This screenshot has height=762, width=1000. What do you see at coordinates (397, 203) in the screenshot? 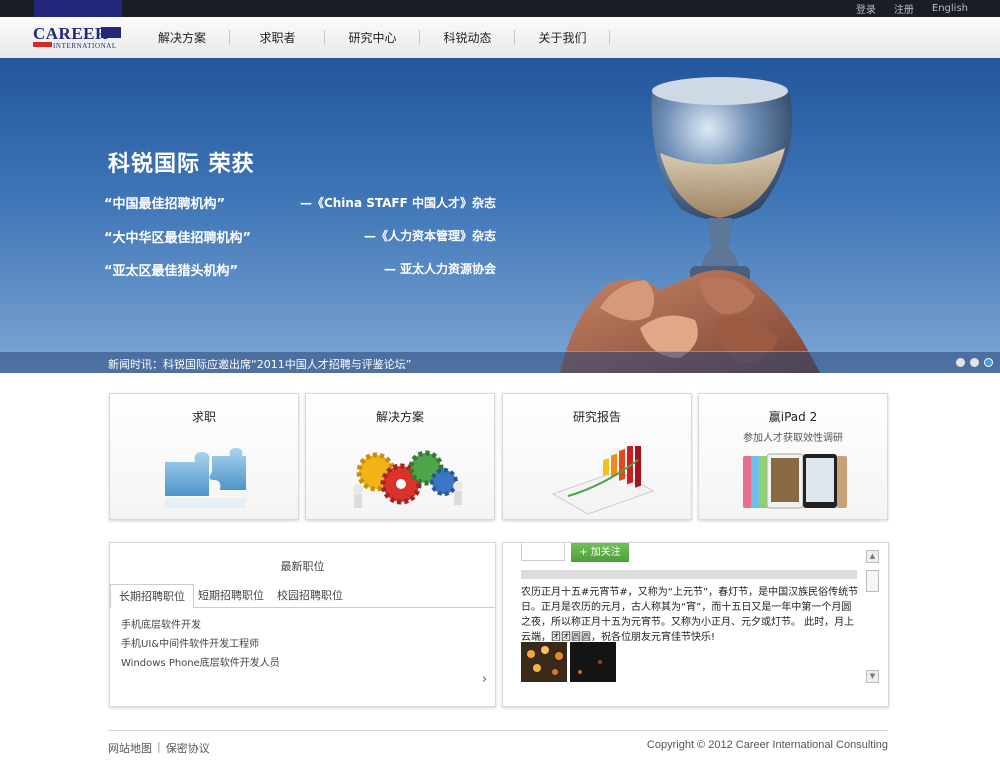
I see `award-1-source: —《China STAFF 中国人才》杂志` at bounding box center [397, 203].